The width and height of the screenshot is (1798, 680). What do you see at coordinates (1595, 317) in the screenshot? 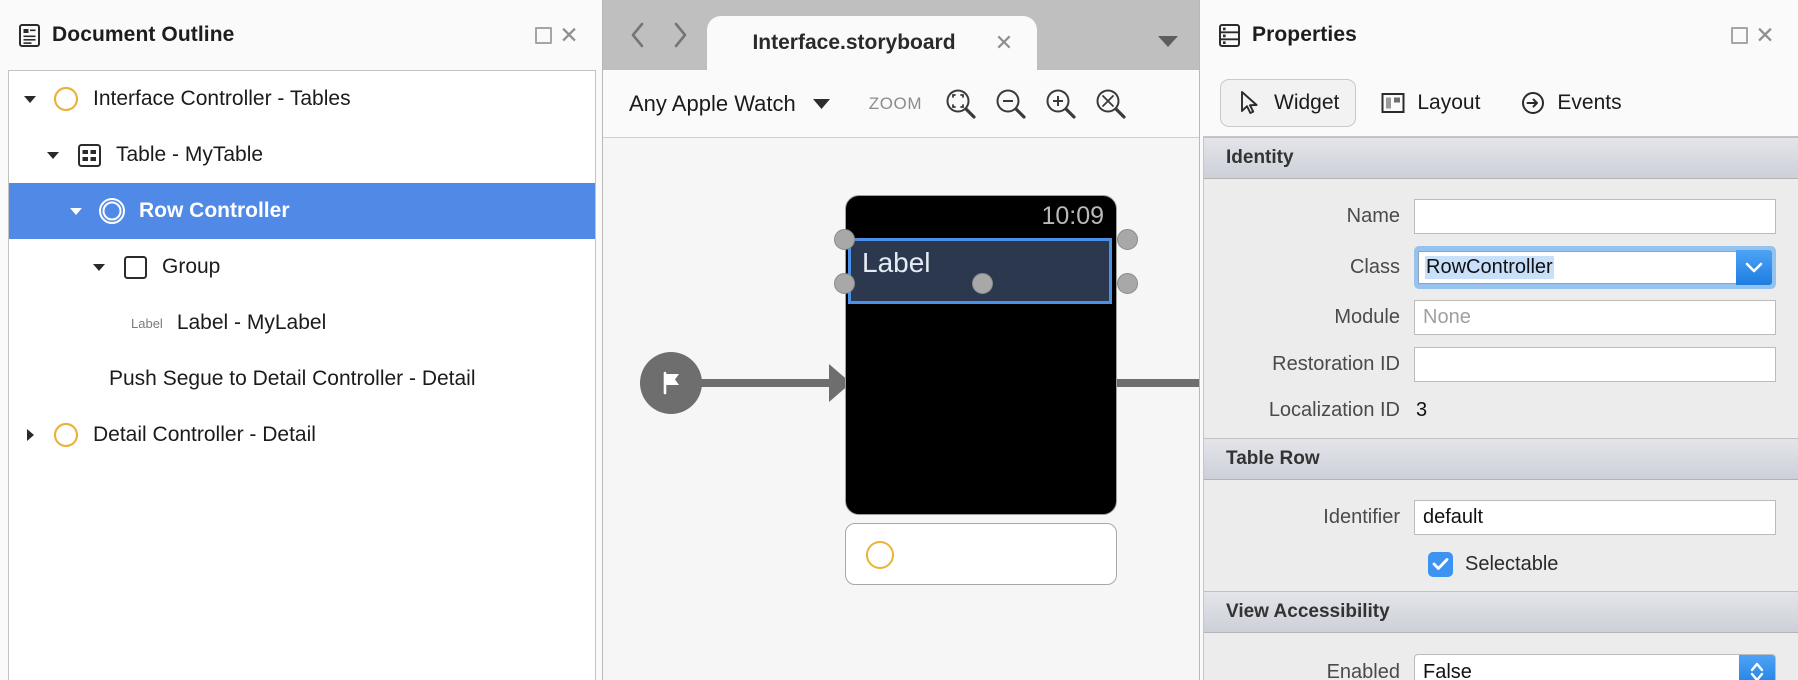
I see `module-input: None` at bounding box center [1595, 317].